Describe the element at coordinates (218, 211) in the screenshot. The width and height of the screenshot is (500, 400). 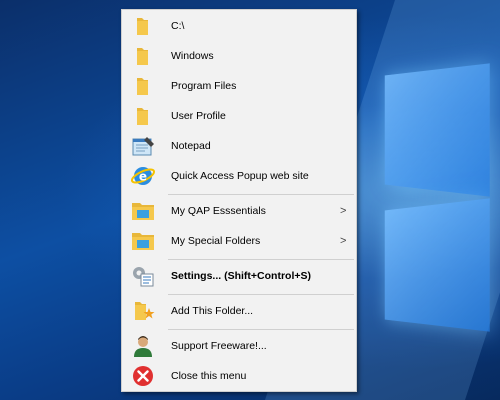
I see `menu-item-label: My QAP Esssentials` at that location.